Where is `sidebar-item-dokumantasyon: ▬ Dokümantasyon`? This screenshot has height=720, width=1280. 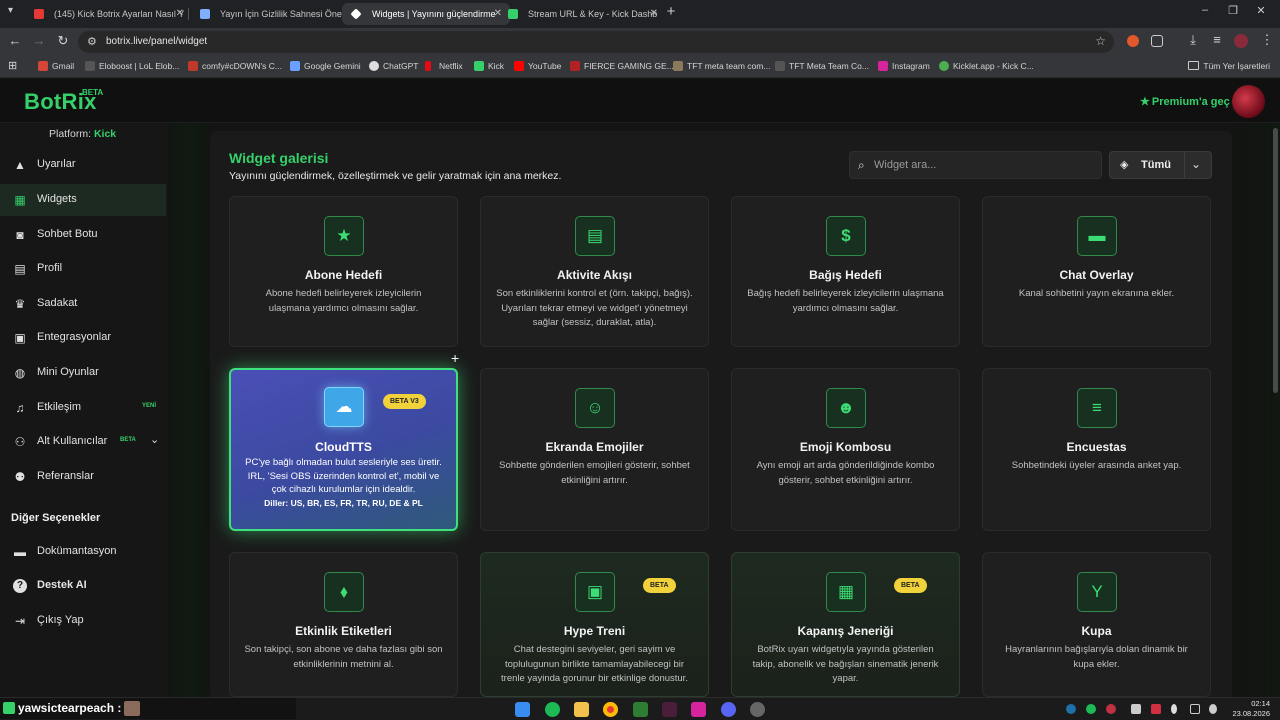 sidebar-item-dokumantasyon: ▬ Dokümantasyon is located at coordinates (83, 552).